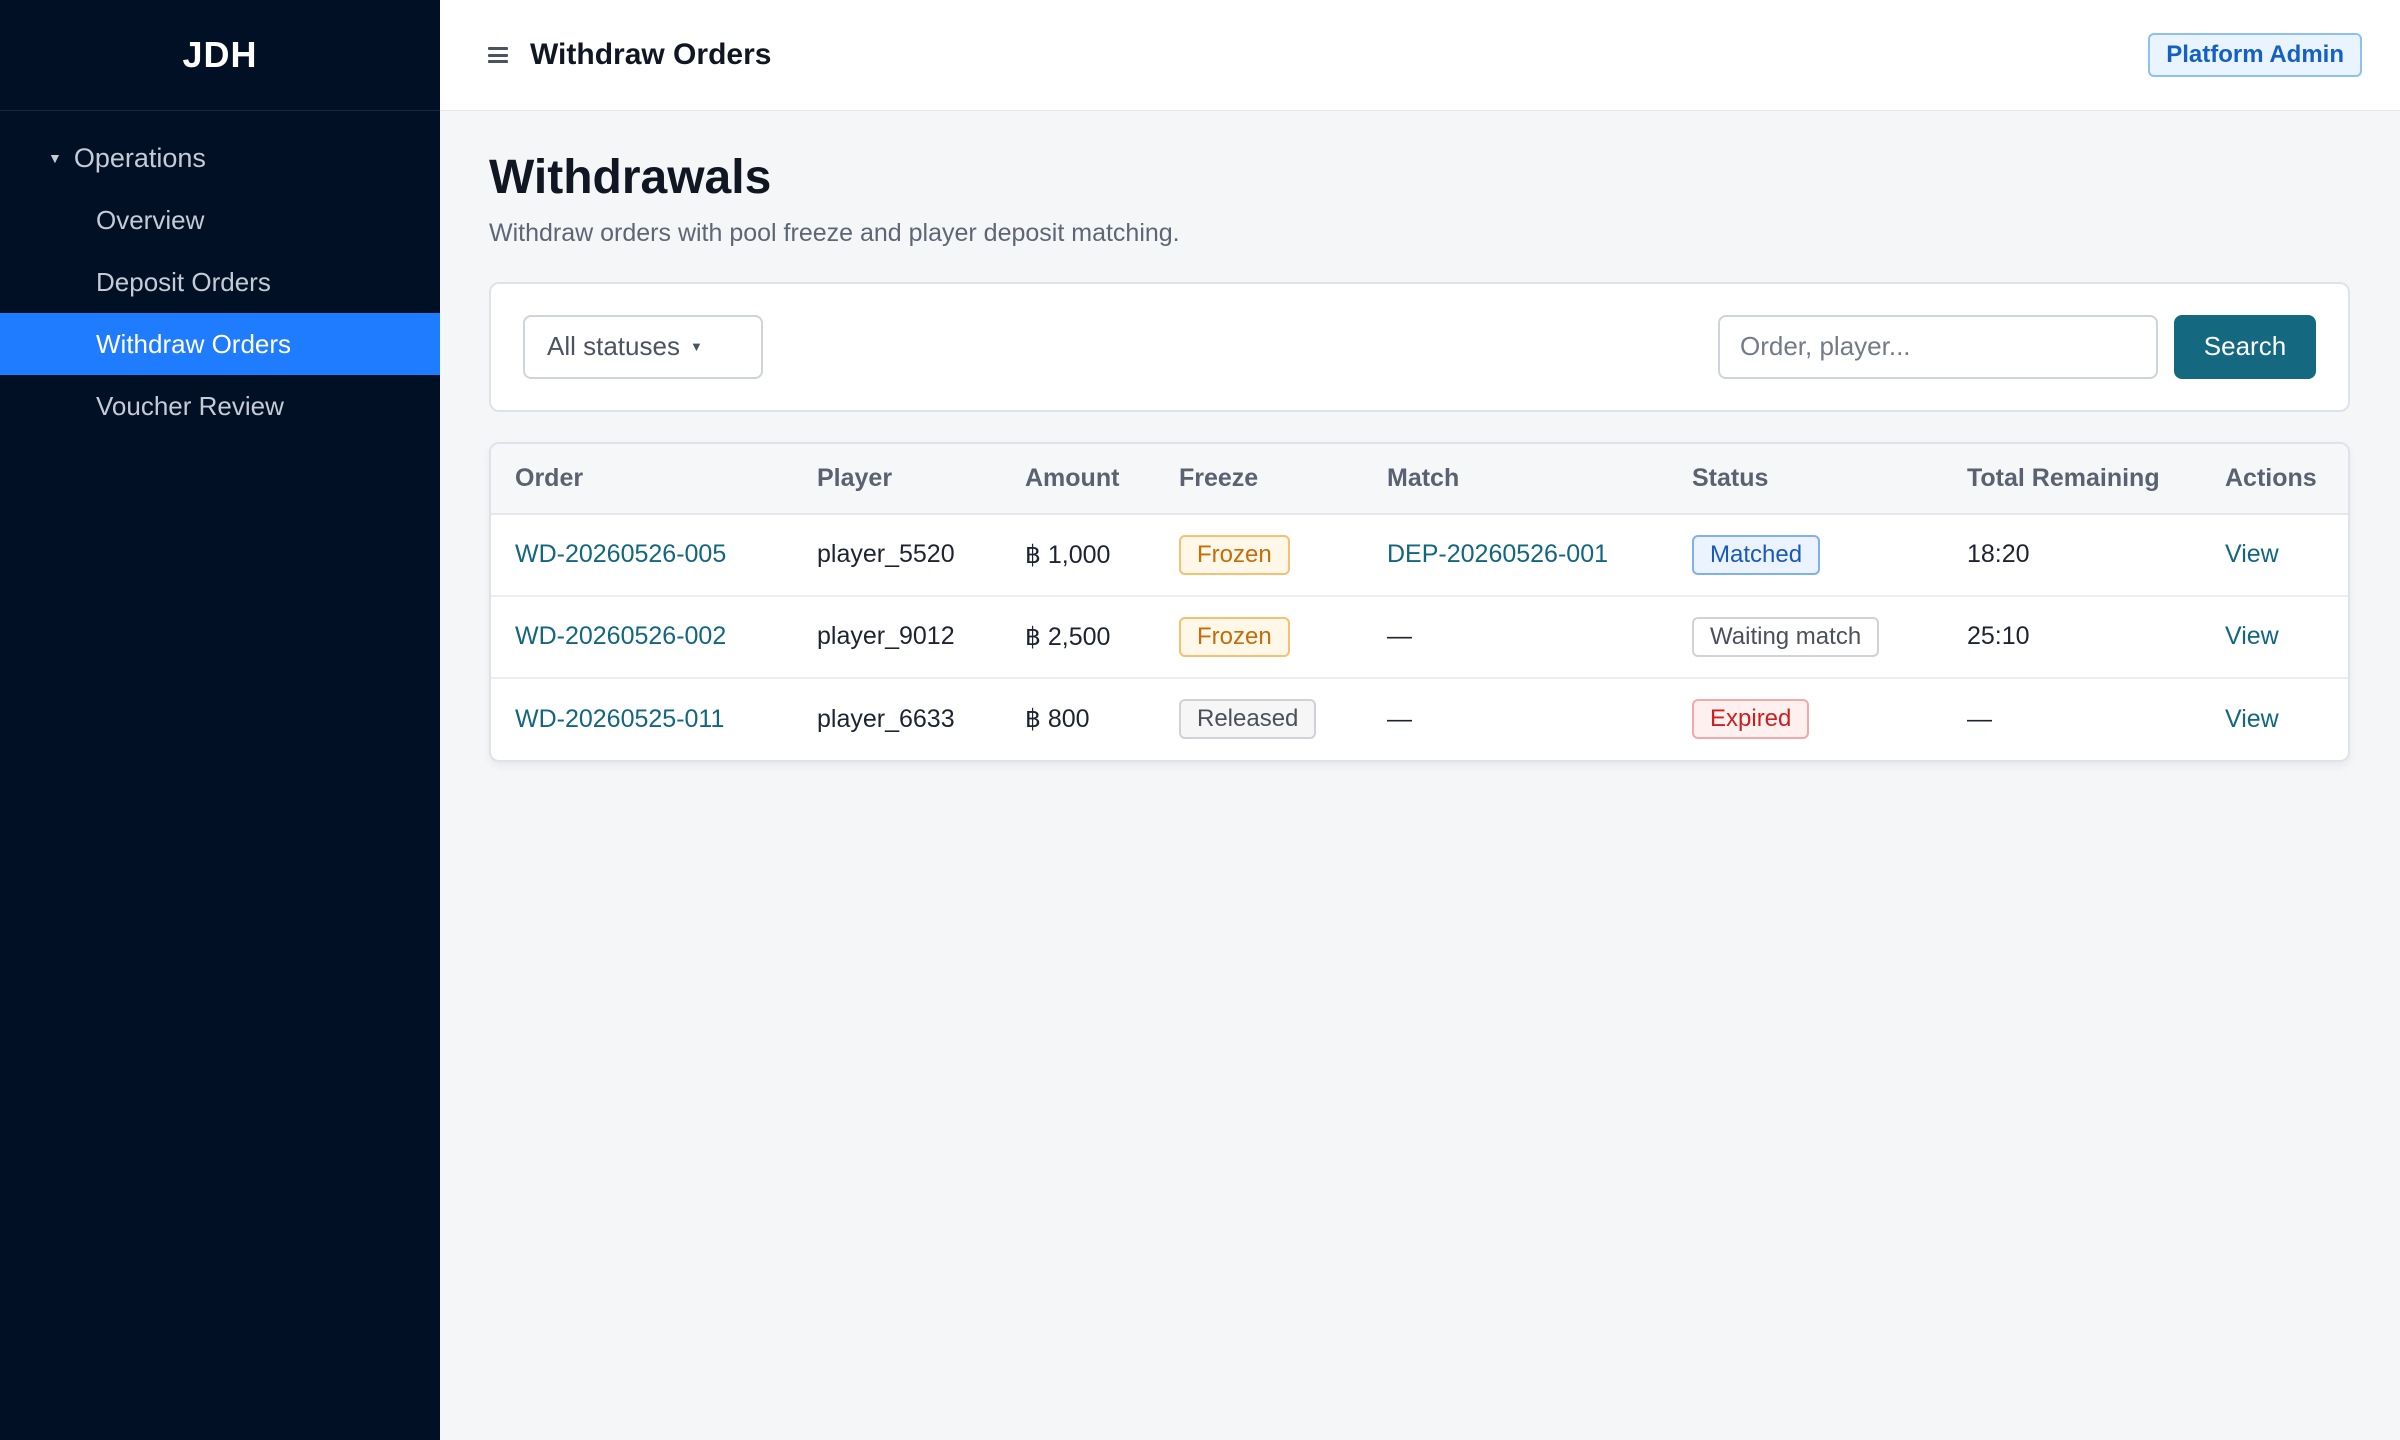  Describe the element at coordinates (897, 637) in the screenshot. I see `player-cell: player_9012` at that location.